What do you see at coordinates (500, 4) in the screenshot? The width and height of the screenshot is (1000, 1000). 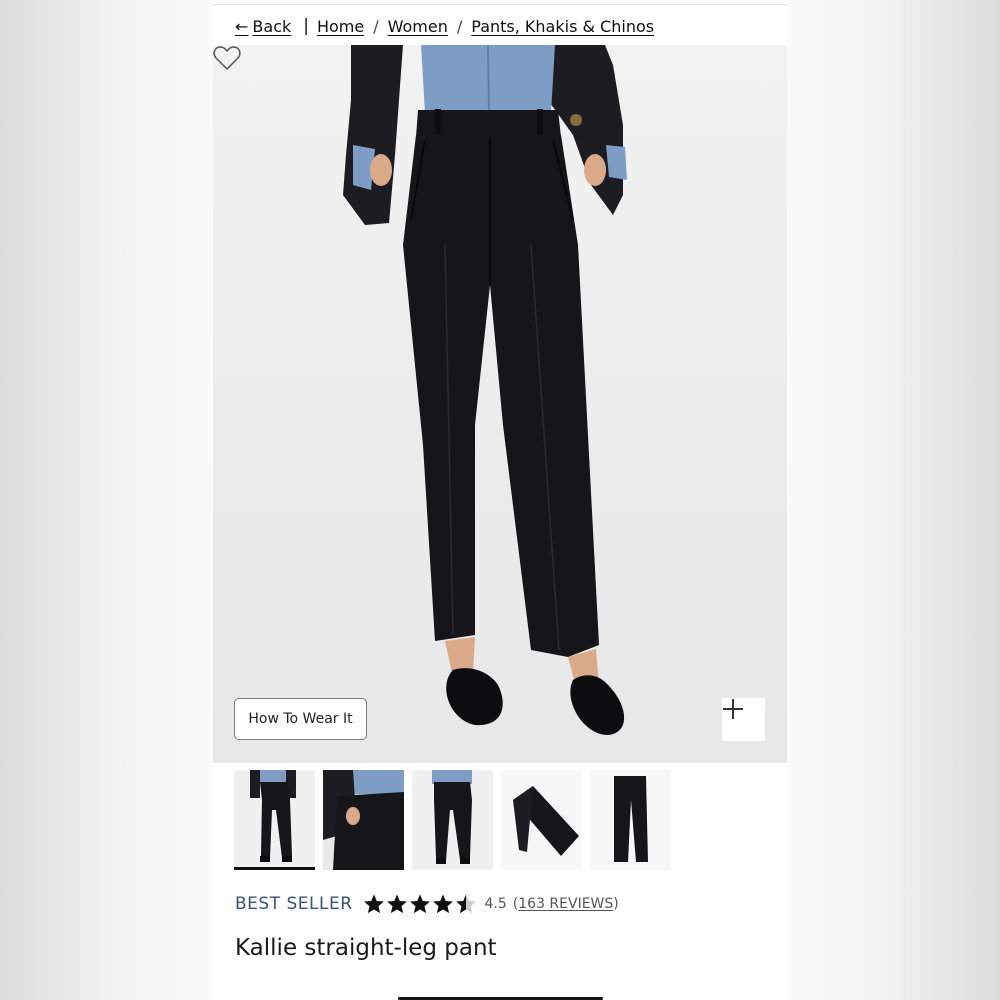 I see `top-divider` at bounding box center [500, 4].